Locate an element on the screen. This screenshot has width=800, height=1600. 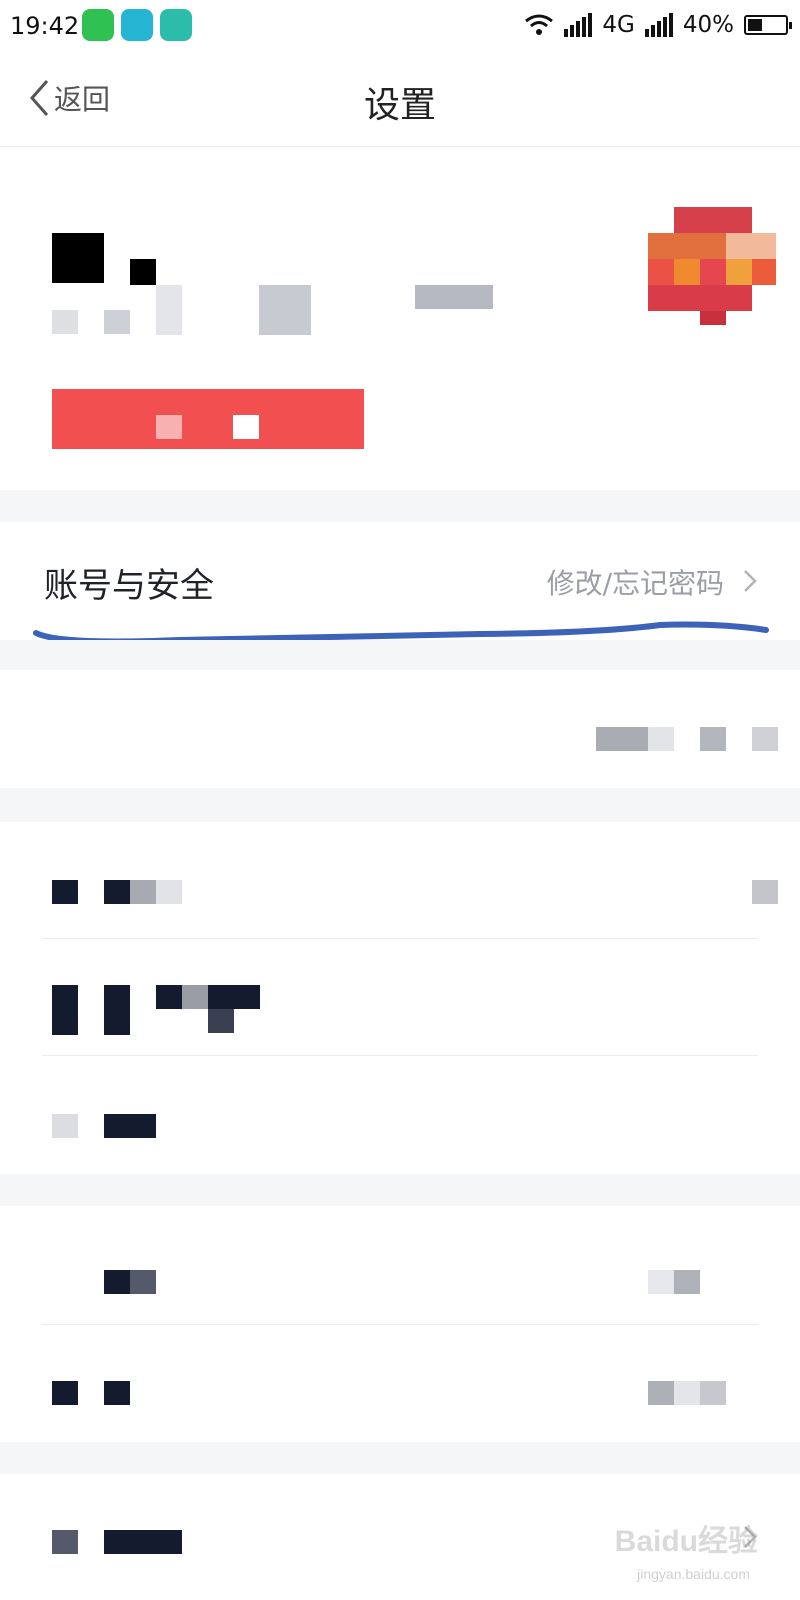
watermark-url: jingyan.baidu.com is located at coordinates (693, 1574).